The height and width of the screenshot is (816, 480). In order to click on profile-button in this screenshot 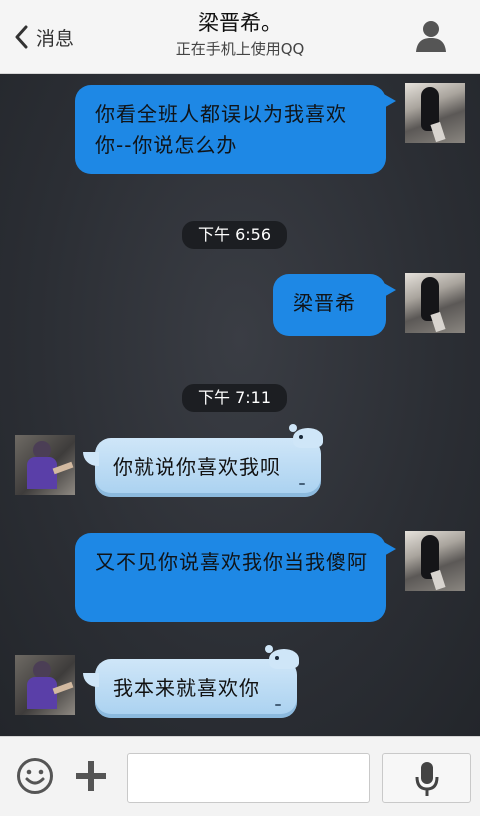, I will do `click(431, 36)`.